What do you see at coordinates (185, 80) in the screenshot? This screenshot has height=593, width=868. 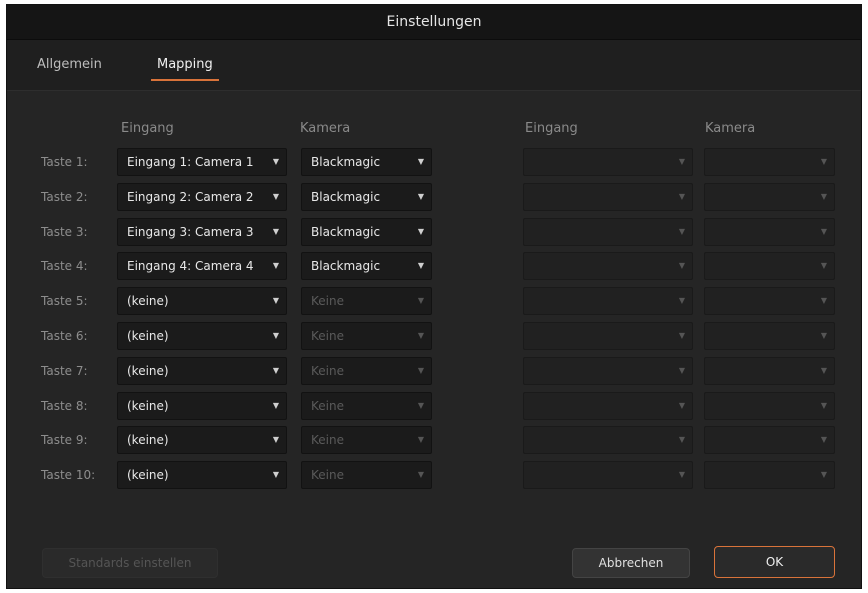 I see `active-tab-indicator` at bounding box center [185, 80].